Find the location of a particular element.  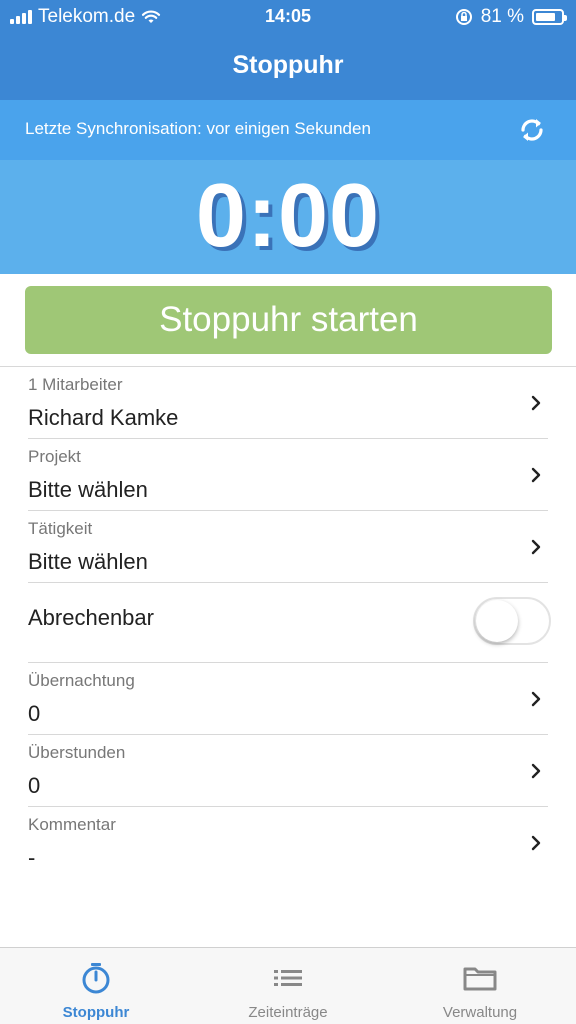

overnight-label: Übernachtung is located at coordinates (81, 680).